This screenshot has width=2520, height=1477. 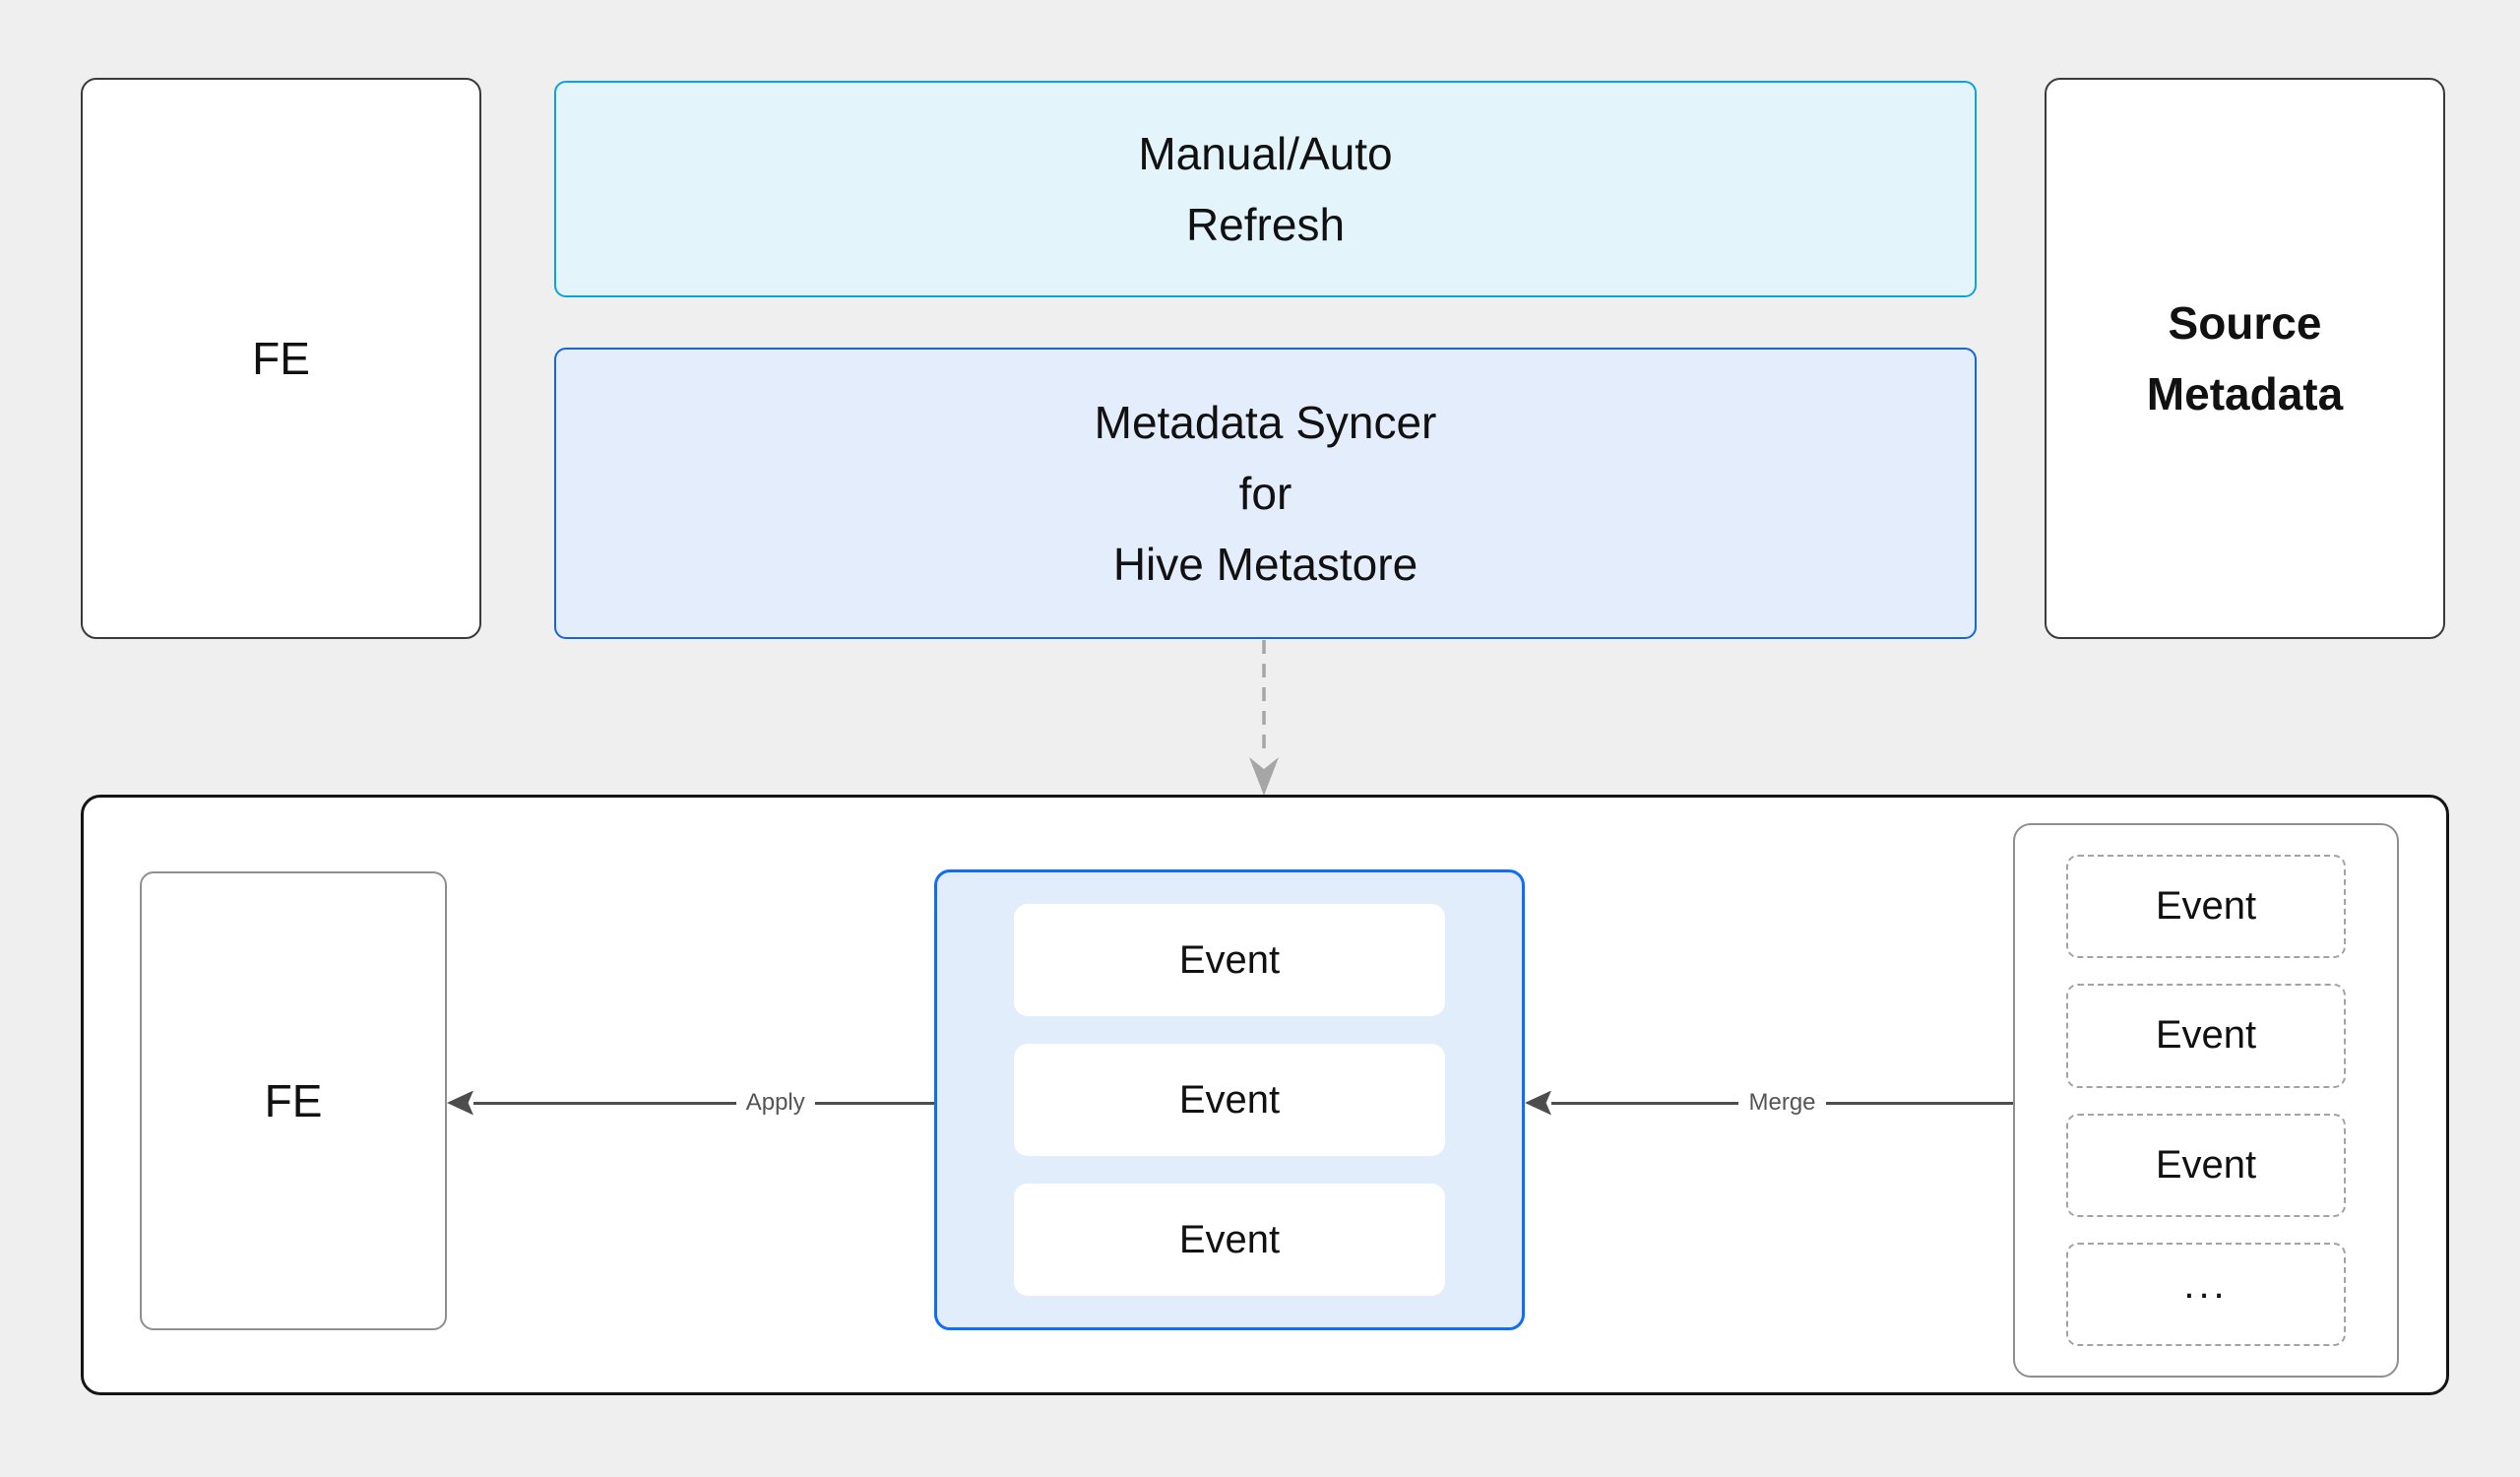 I want to click on fe-node-bottom: FE, so click(x=293, y=1100).